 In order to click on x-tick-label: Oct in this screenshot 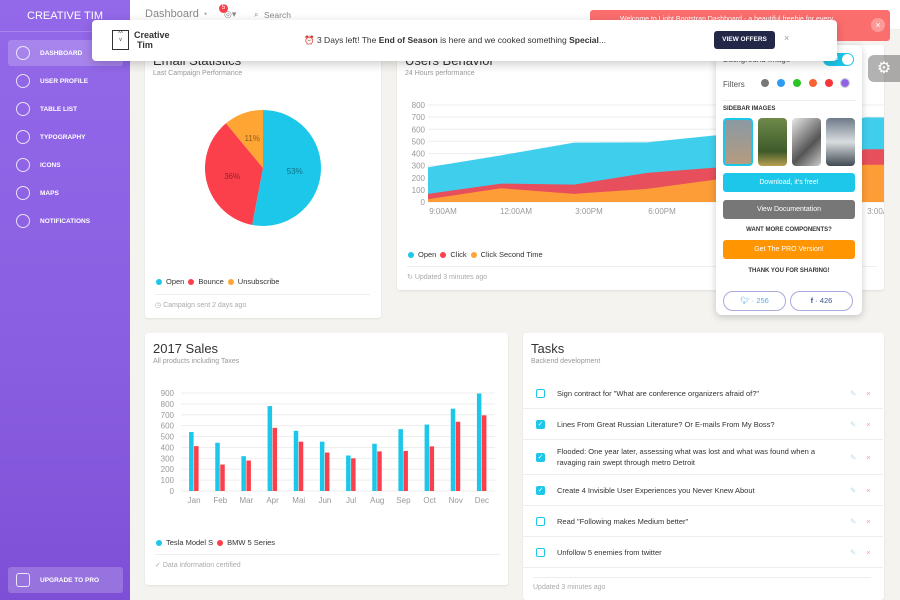, I will do `click(429, 500)`.